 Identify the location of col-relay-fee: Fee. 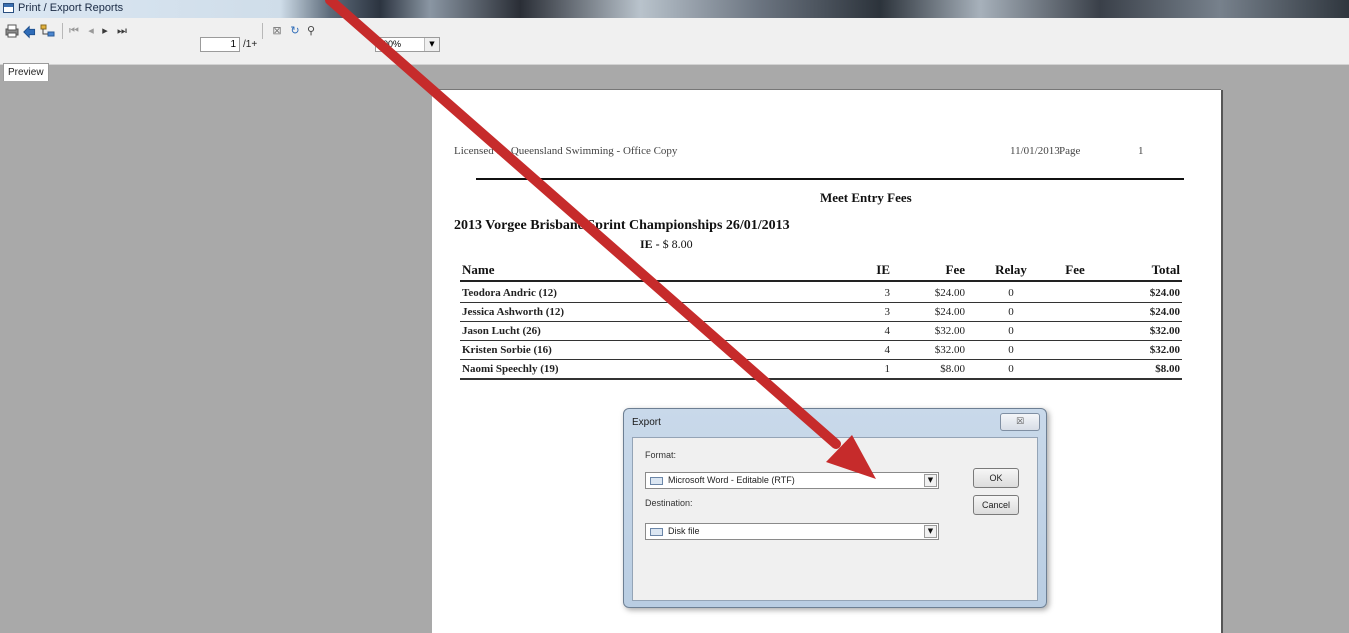
(1075, 269).